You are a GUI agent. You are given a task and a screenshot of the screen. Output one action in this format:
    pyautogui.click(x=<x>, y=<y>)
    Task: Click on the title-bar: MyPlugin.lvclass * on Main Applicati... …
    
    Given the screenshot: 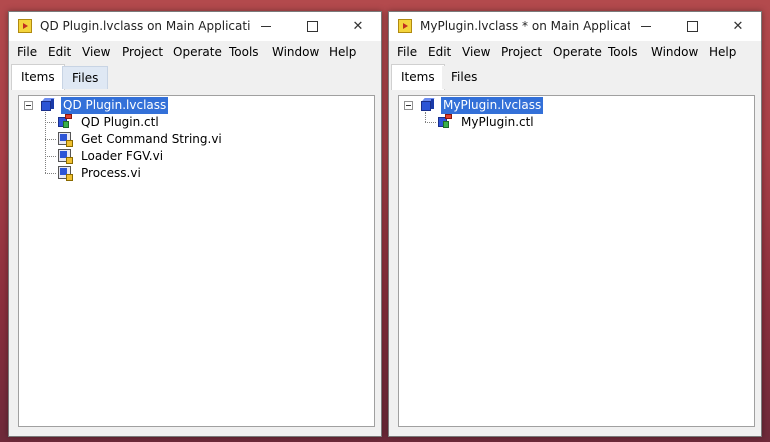 What is the action you would take?
    pyautogui.click(x=575, y=26)
    